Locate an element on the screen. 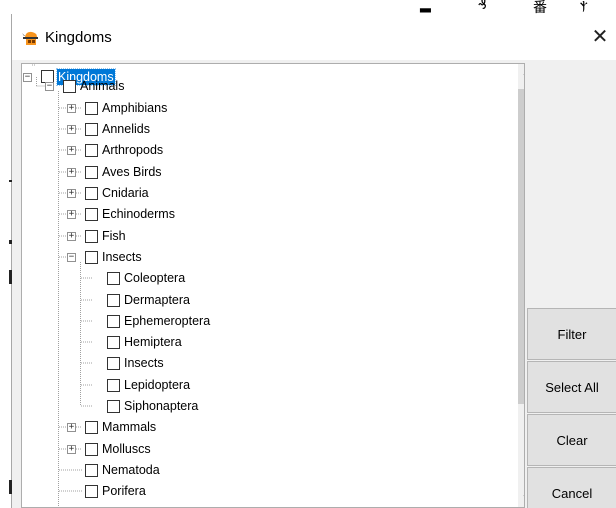  tree-vertical-scrollbar: ▲ ▼ is located at coordinates (521, 285).